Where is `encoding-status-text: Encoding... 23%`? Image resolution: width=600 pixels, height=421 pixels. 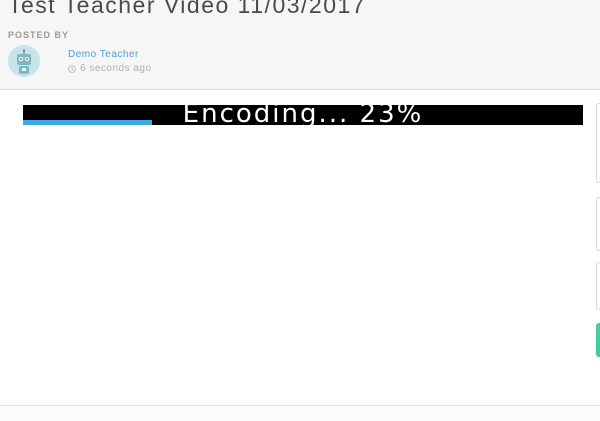
encoding-status-text: Encoding... 23% is located at coordinates (303, 115).